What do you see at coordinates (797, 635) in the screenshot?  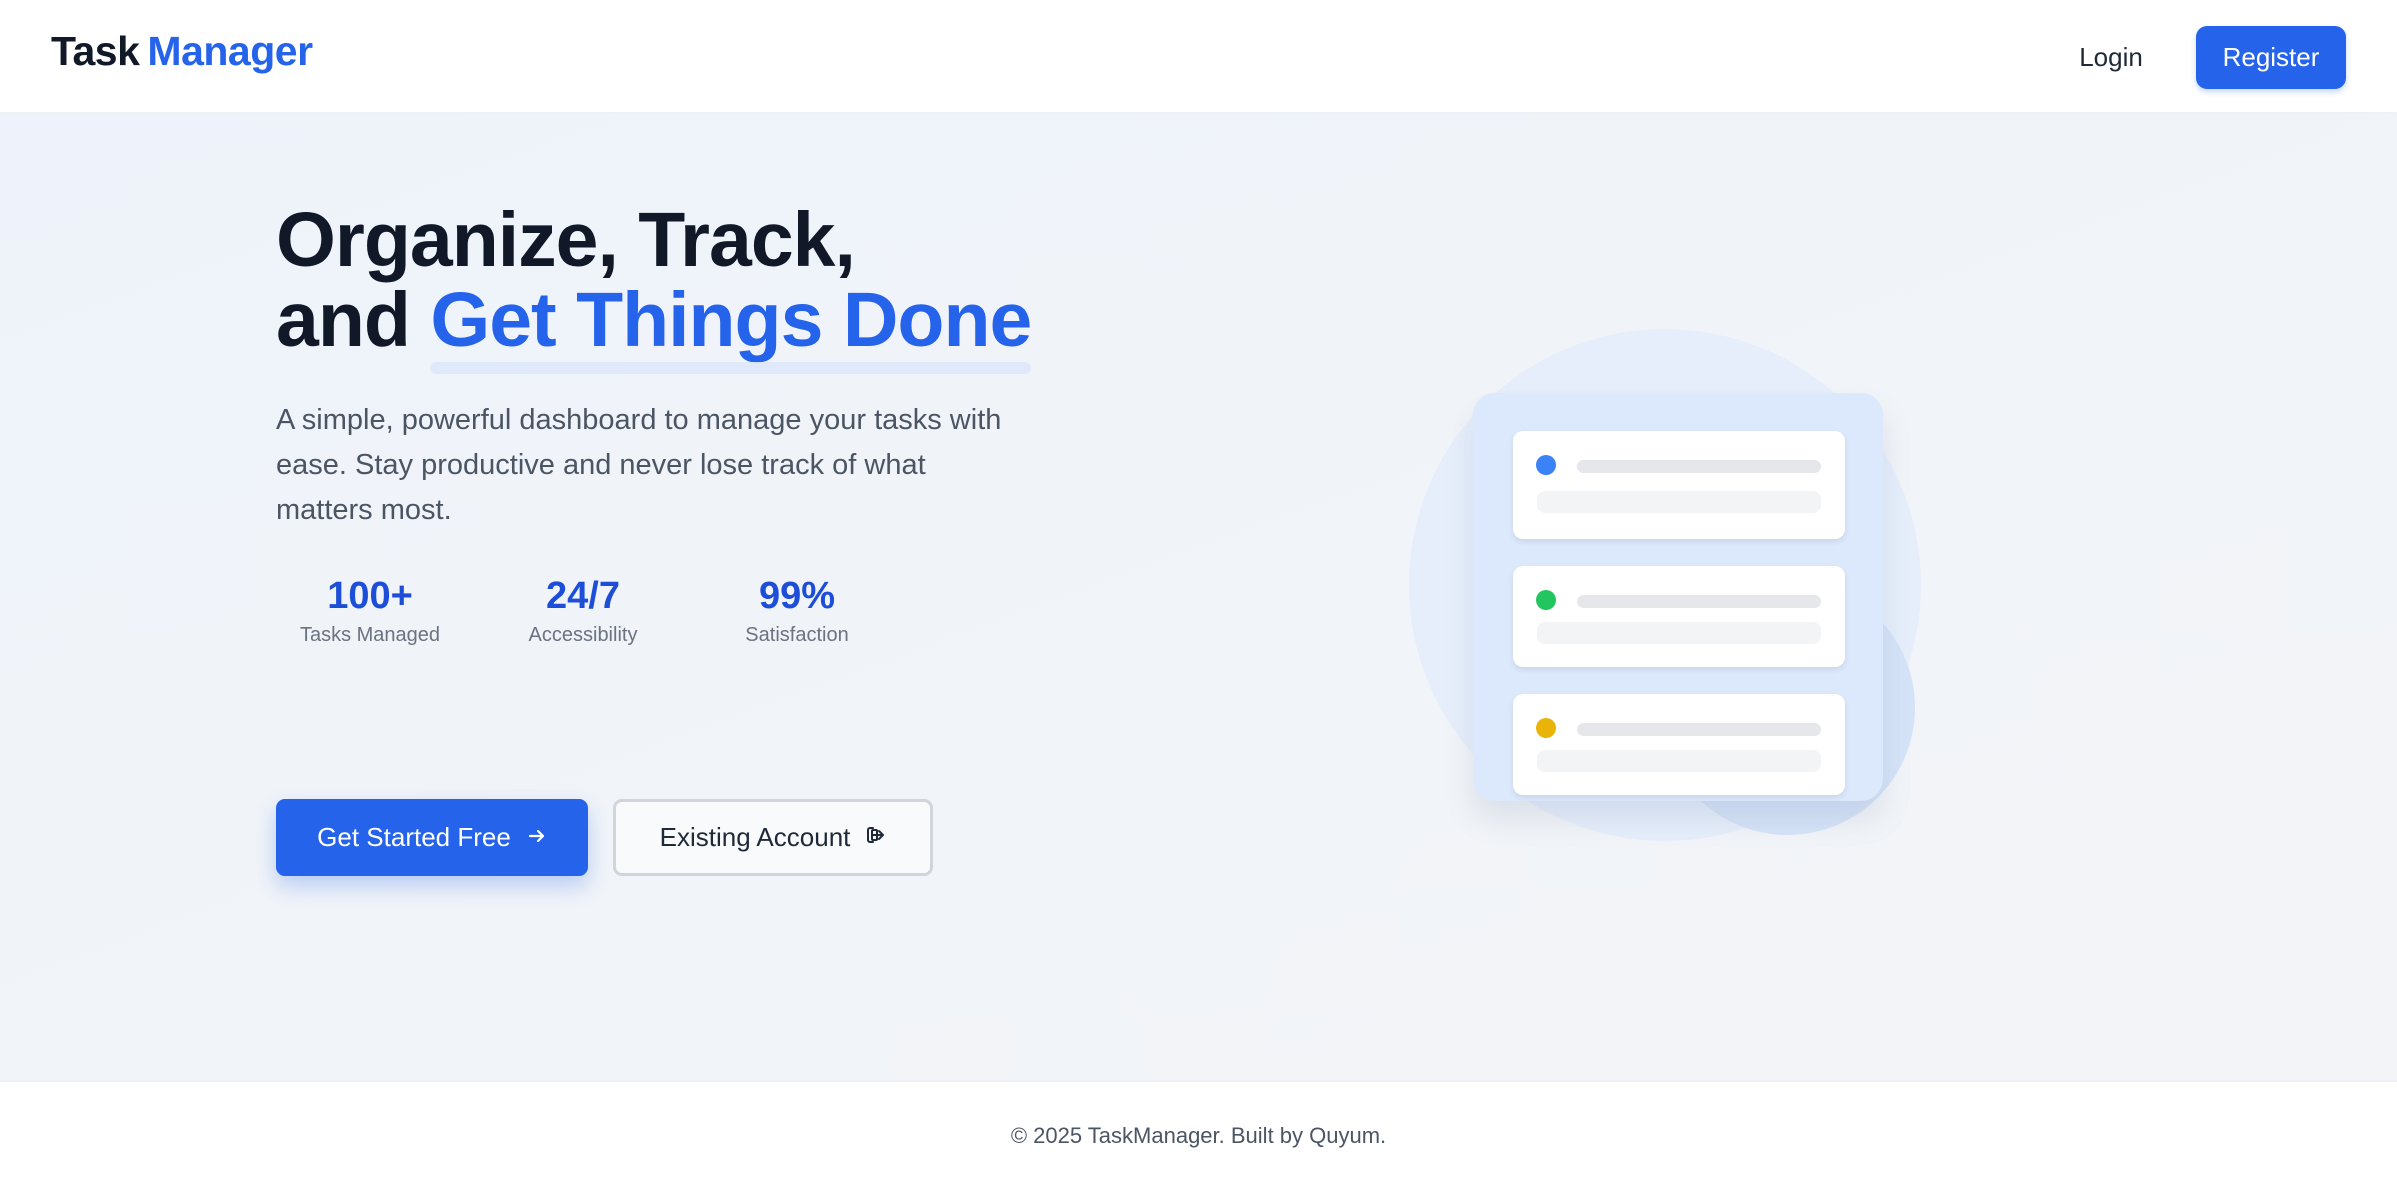 I see `stat-label: Satisfaction` at bounding box center [797, 635].